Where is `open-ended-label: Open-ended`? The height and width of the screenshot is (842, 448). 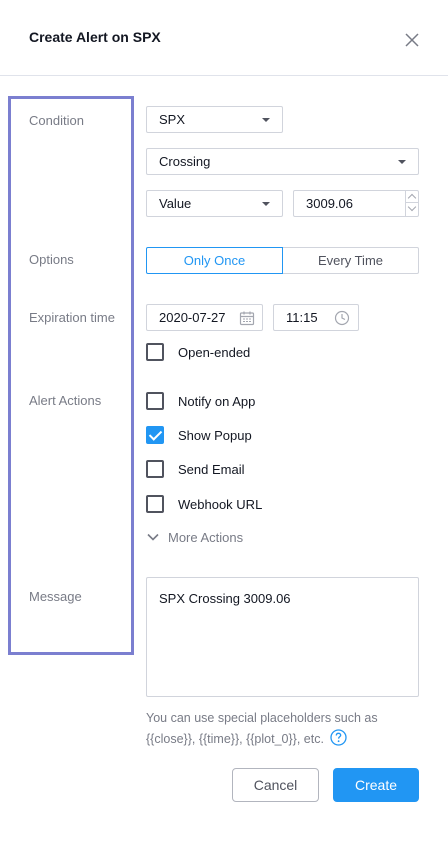
open-ended-label: Open-ended is located at coordinates (214, 352).